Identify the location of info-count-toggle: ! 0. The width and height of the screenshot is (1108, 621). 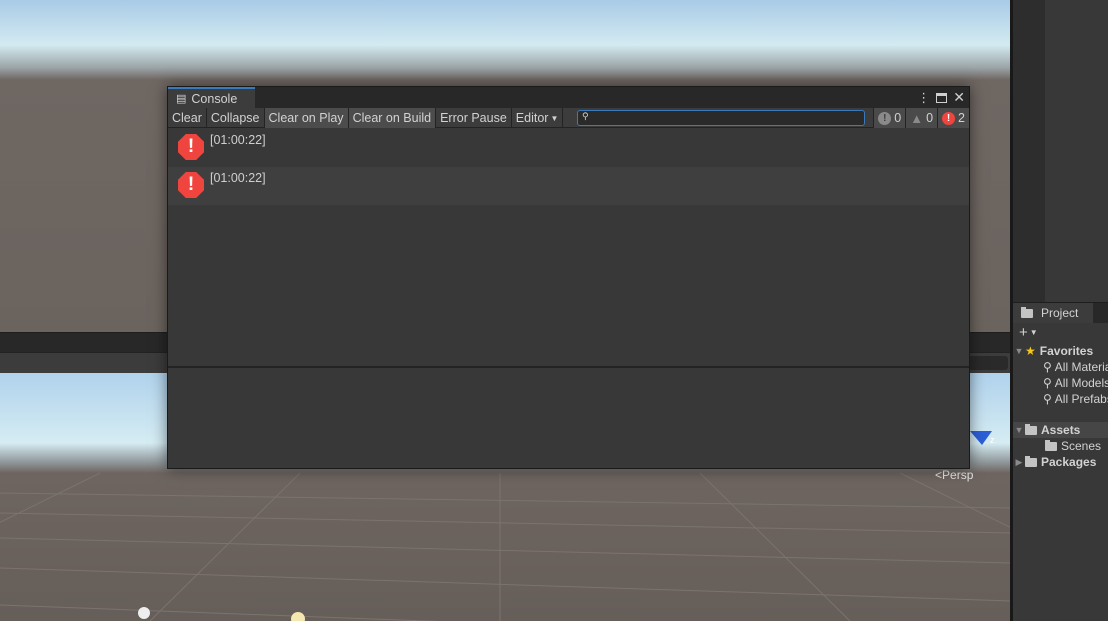
(889, 118).